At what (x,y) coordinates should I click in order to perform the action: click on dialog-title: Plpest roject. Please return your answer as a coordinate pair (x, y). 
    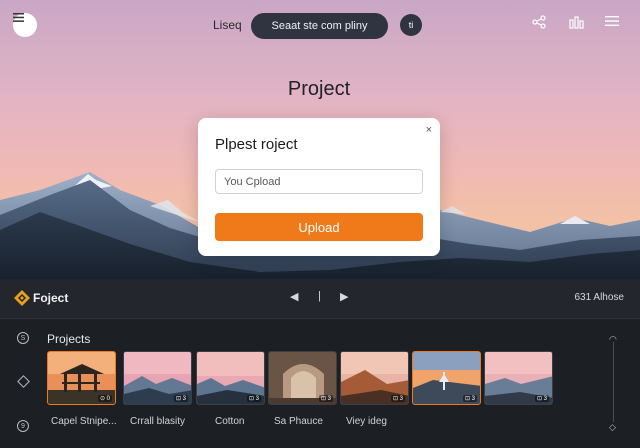
    Looking at the image, I should click on (256, 144).